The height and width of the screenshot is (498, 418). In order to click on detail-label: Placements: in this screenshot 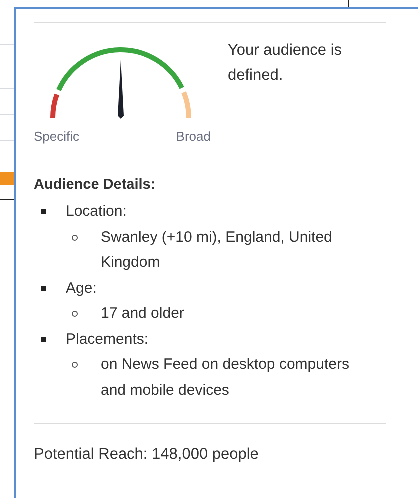, I will do `click(107, 340)`.